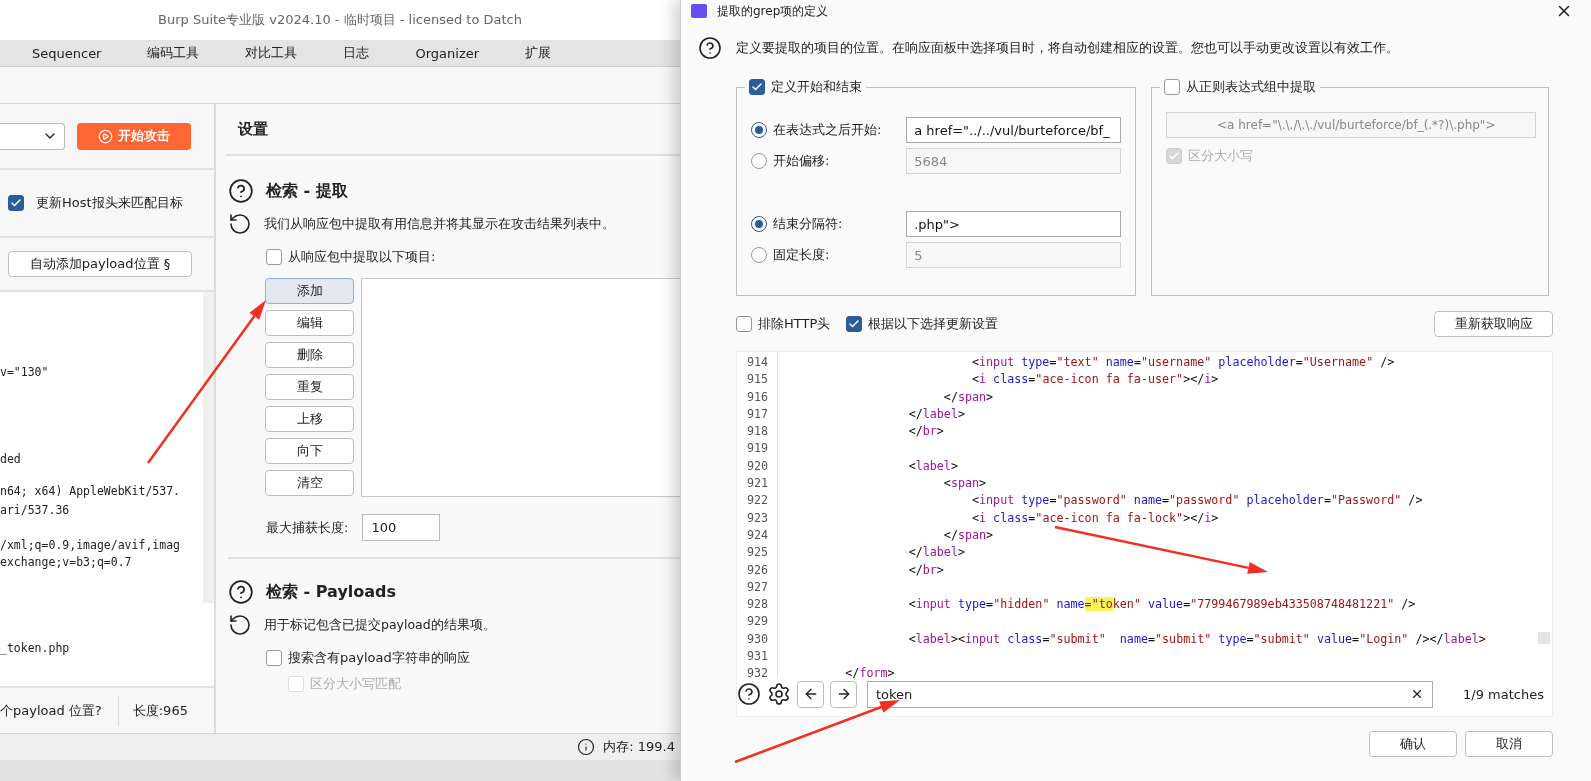 The image size is (1591, 781). What do you see at coordinates (964, 484) in the screenshot?
I see `code-line: <span>` at bounding box center [964, 484].